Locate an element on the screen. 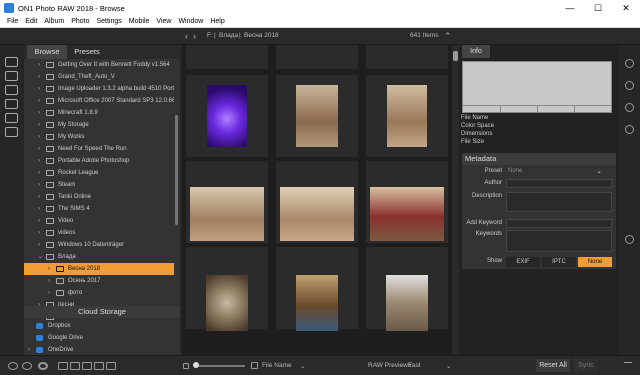  gear-icon is located at coordinates (43, 366).